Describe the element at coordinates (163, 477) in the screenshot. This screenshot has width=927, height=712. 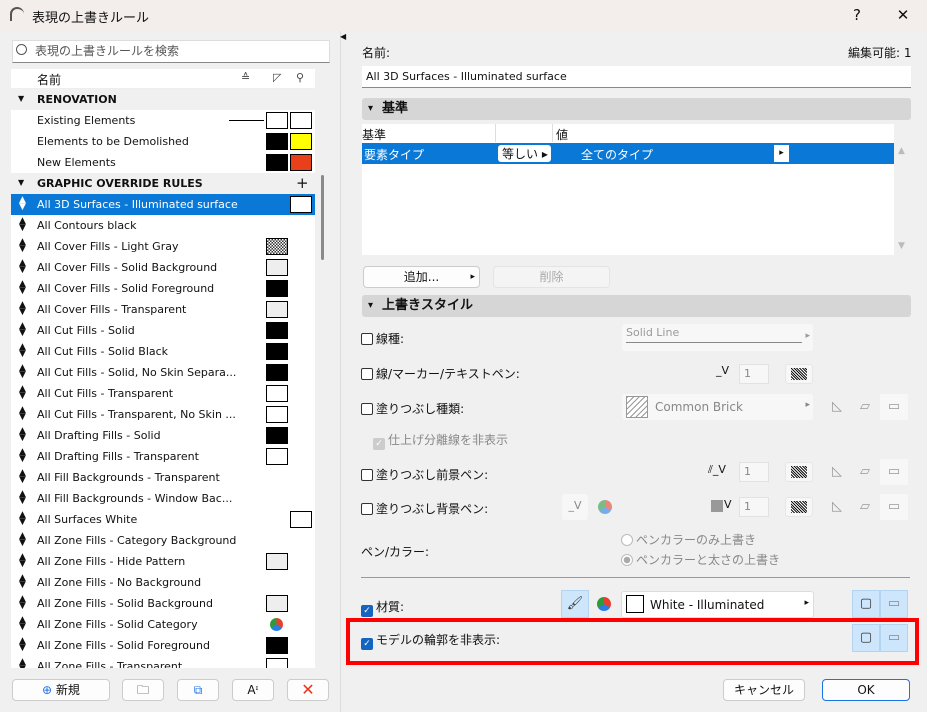
I see `list-item: ▲ ▼ All Fill Backgrounds - Transparent` at that location.